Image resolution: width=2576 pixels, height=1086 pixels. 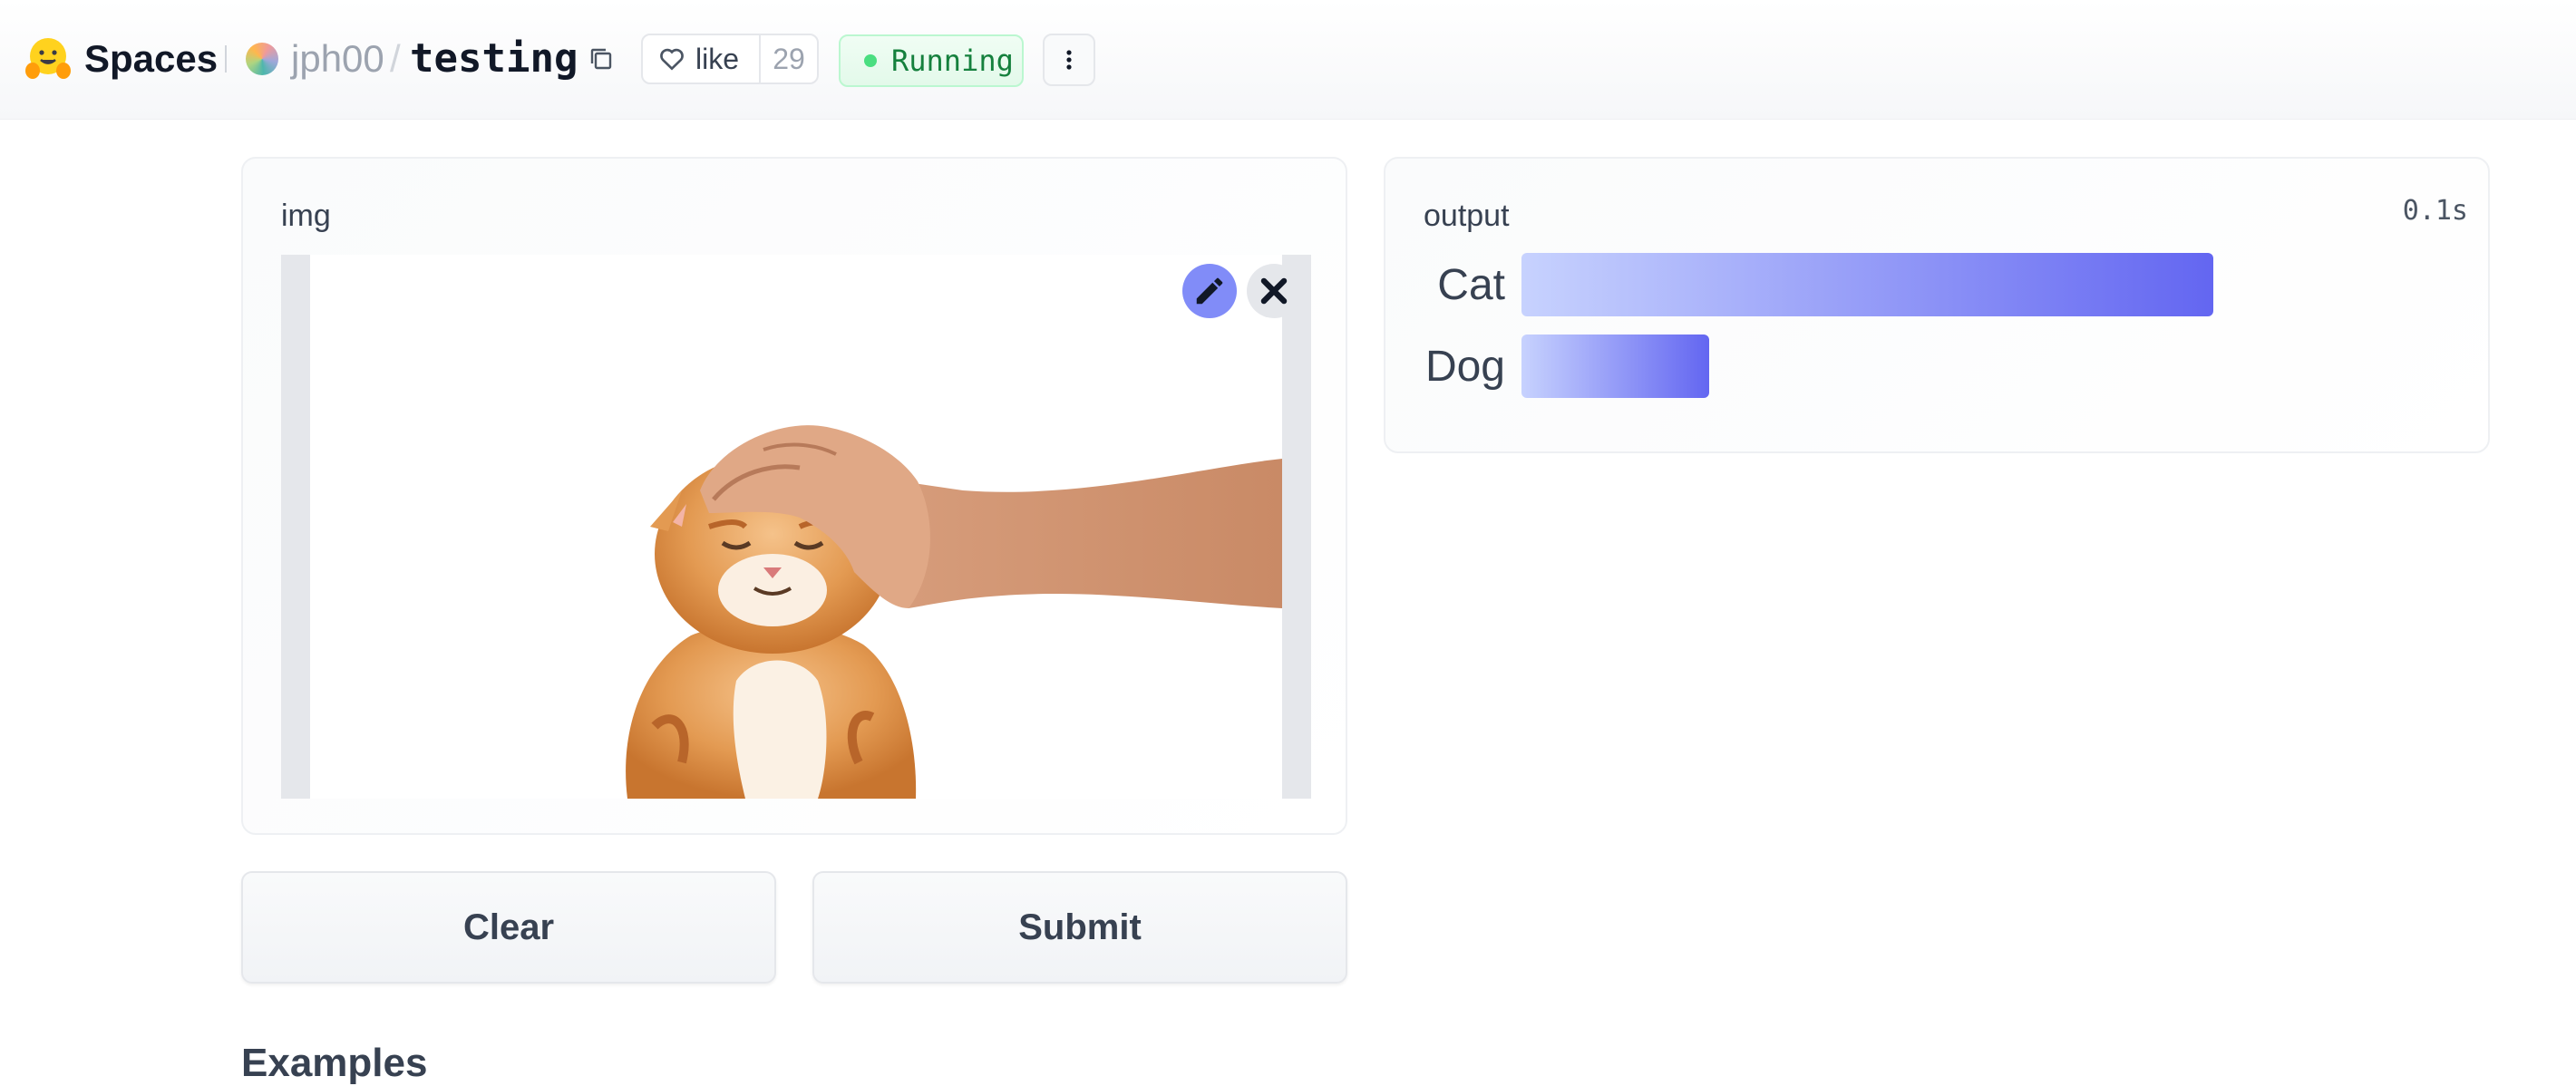 I want to click on edit-image-button, so click(x=1209, y=291).